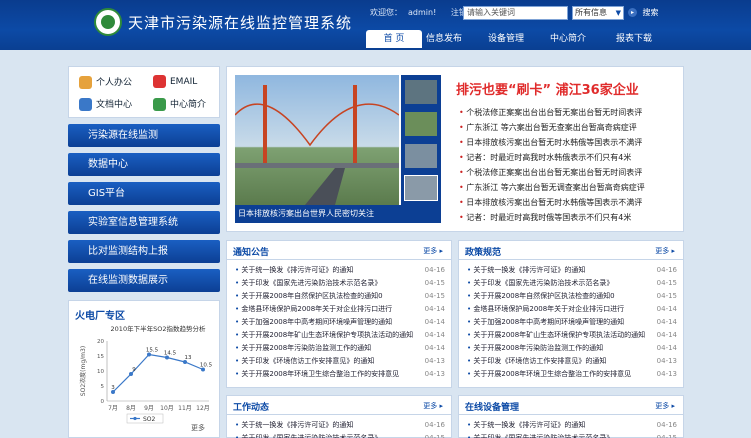  I want to click on bridge-illustration, so click(317, 145).